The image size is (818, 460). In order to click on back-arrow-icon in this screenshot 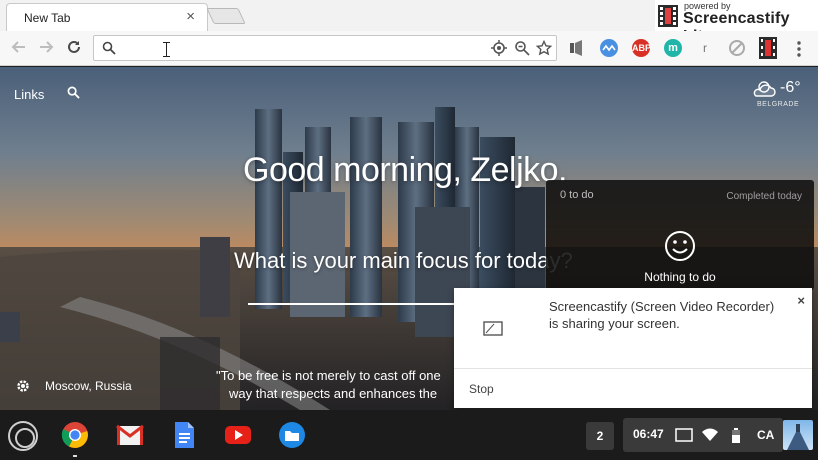, I will do `click(18, 47)`.